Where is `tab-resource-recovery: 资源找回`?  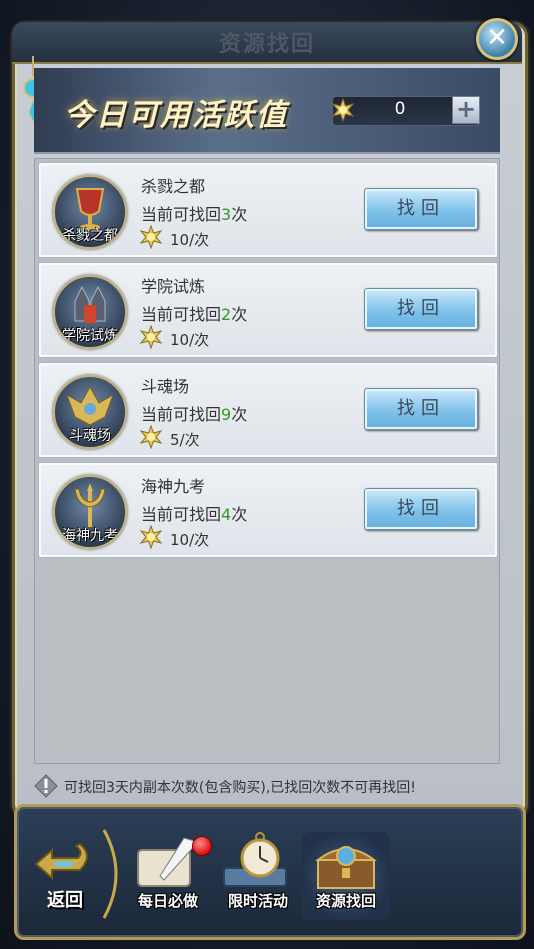 tab-resource-recovery: 资源找回 is located at coordinates (346, 876).